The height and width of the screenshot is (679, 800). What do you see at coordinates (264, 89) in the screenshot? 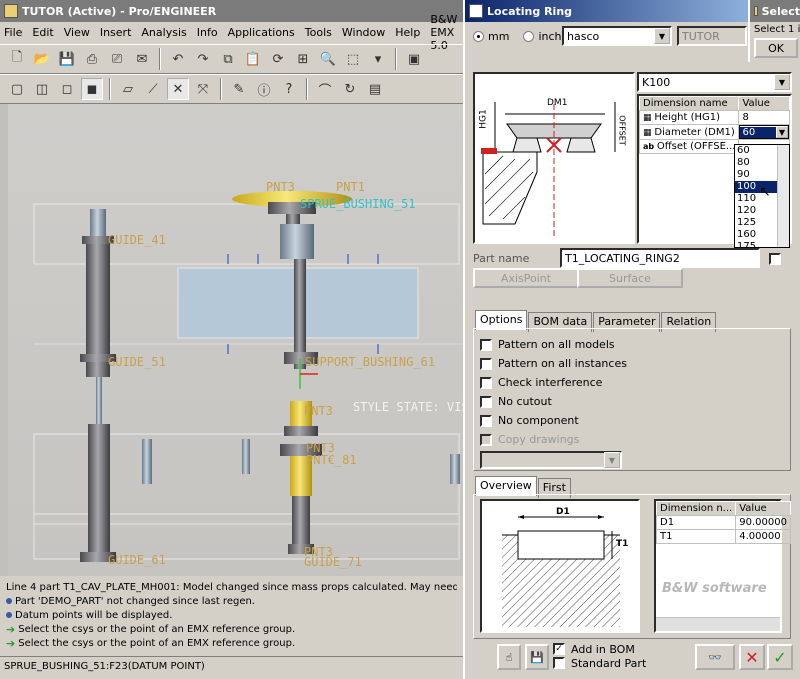
I see `info-icon: ⓘ` at bounding box center [264, 89].